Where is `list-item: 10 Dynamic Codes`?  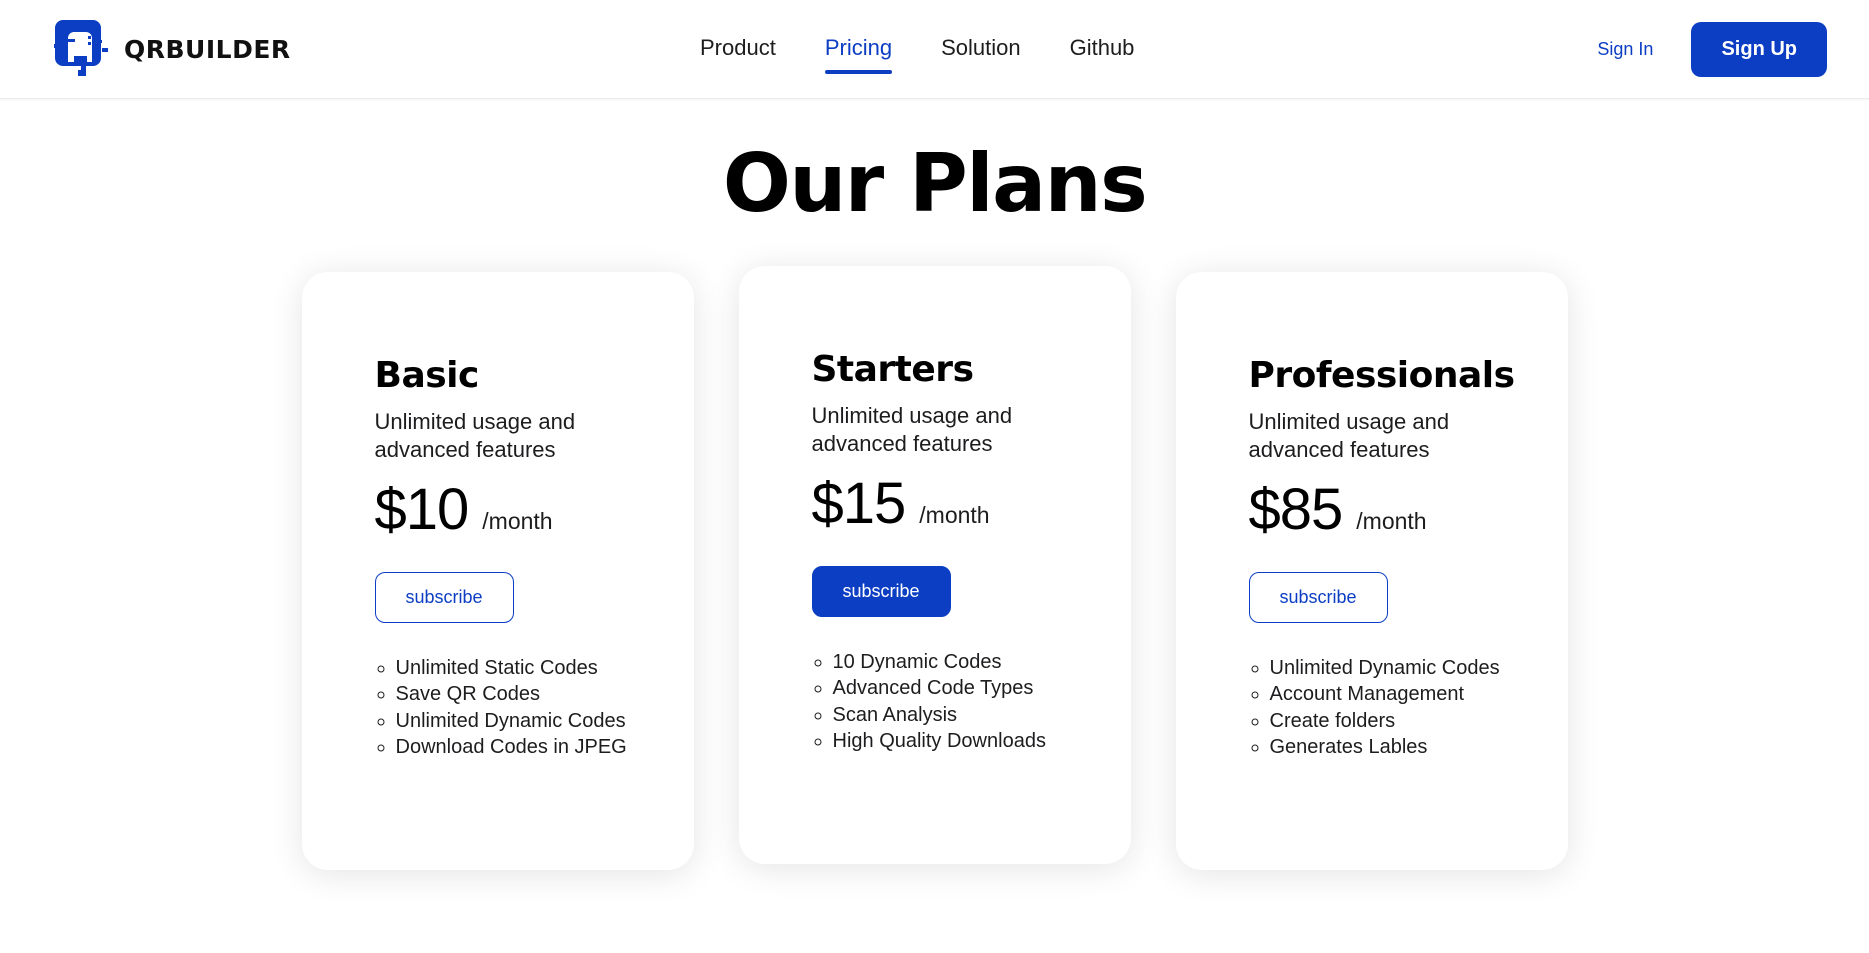 list-item: 10 Dynamic Codes is located at coordinates (982, 662).